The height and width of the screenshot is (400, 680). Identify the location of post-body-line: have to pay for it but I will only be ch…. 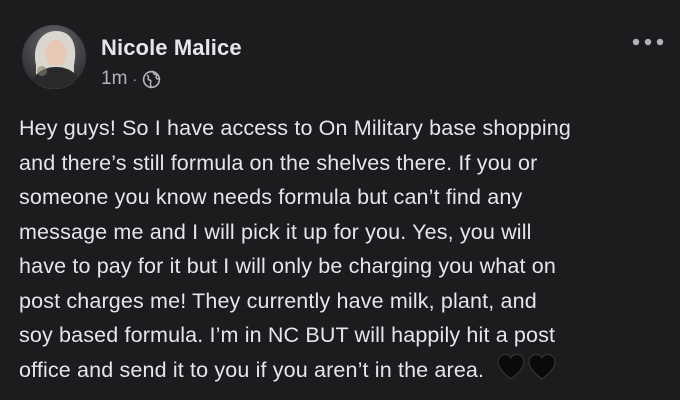
(287, 266).